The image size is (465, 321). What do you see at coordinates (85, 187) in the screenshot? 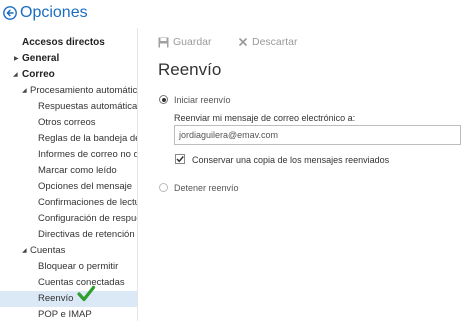
I see `sidebar-item-message-options: Opciones del mensaje` at bounding box center [85, 187].